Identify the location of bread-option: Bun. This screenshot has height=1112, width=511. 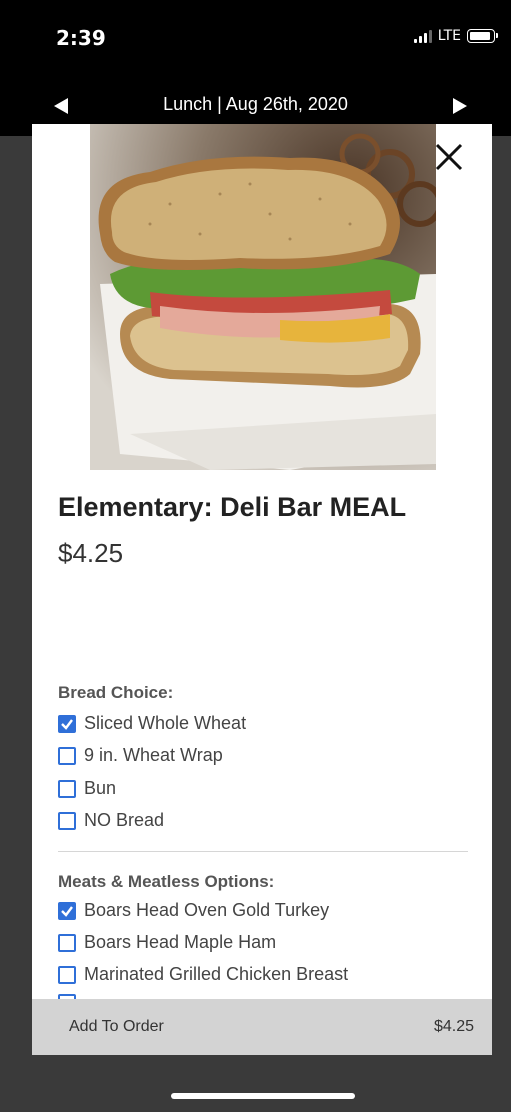
(87, 788).